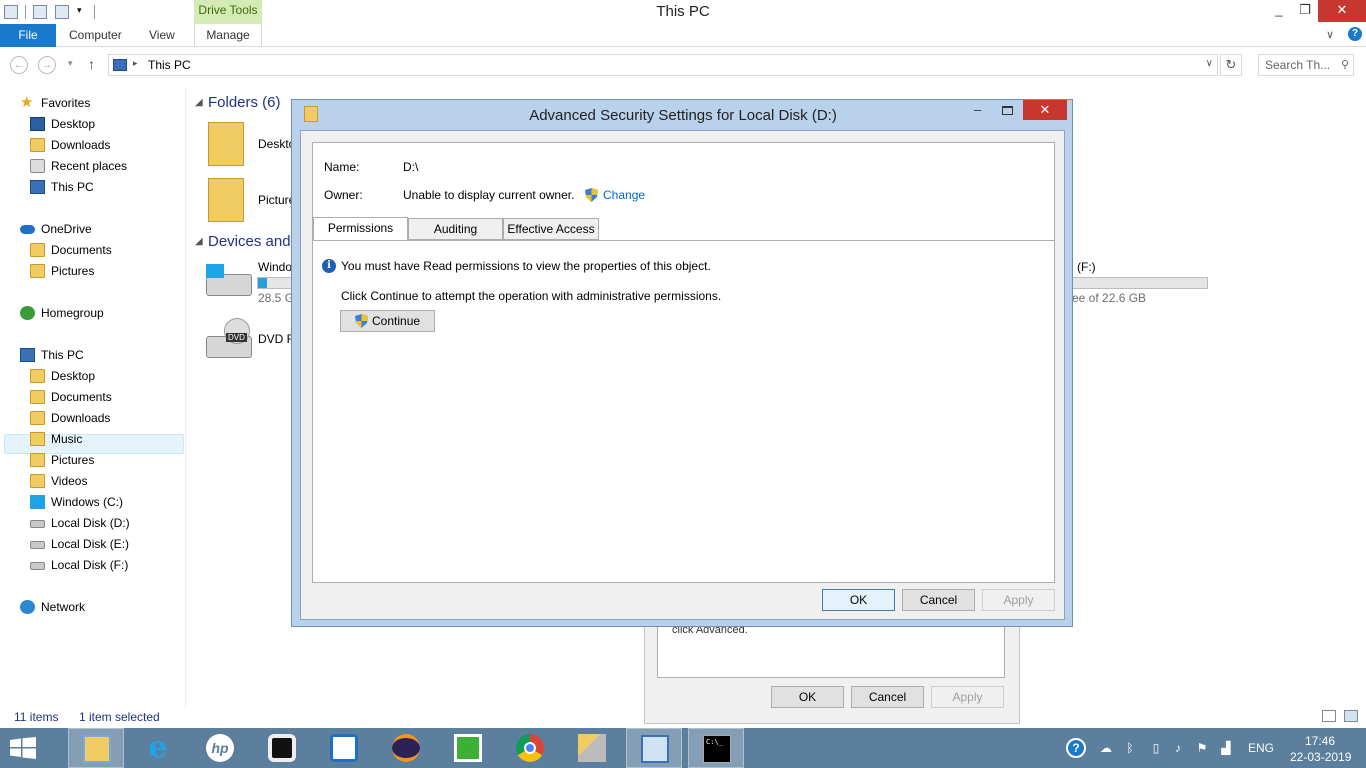  What do you see at coordinates (37, 145) in the screenshot?
I see `downloads-folder-icon` at bounding box center [37, 145].